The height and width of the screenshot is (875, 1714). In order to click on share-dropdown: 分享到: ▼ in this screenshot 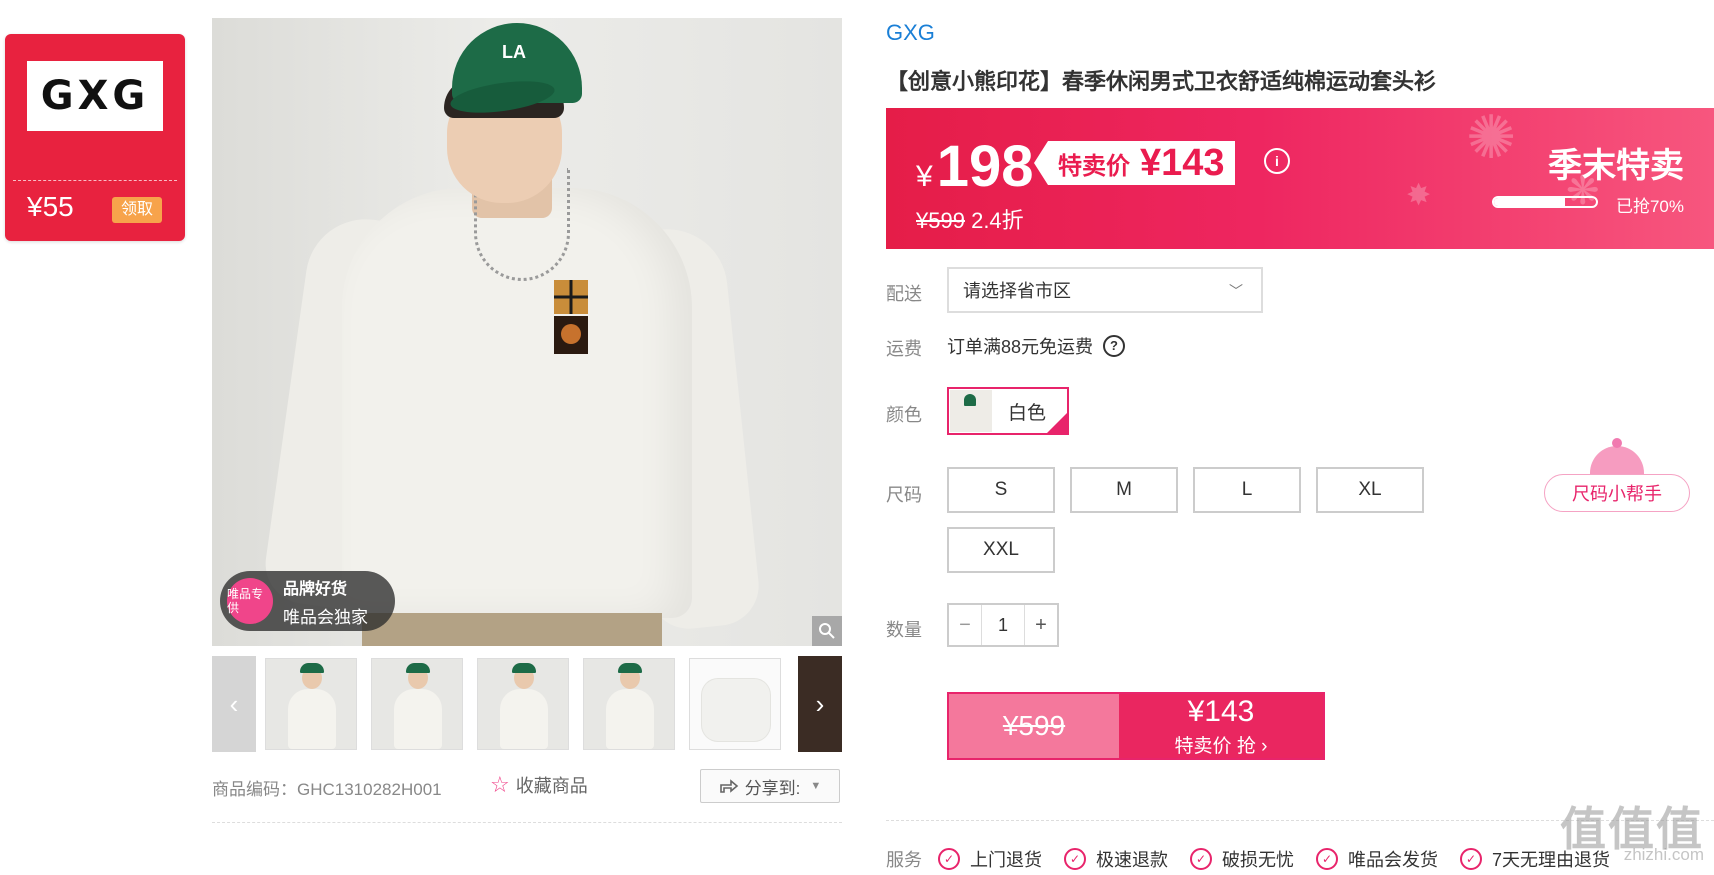, I will do `click(770, 786)`.